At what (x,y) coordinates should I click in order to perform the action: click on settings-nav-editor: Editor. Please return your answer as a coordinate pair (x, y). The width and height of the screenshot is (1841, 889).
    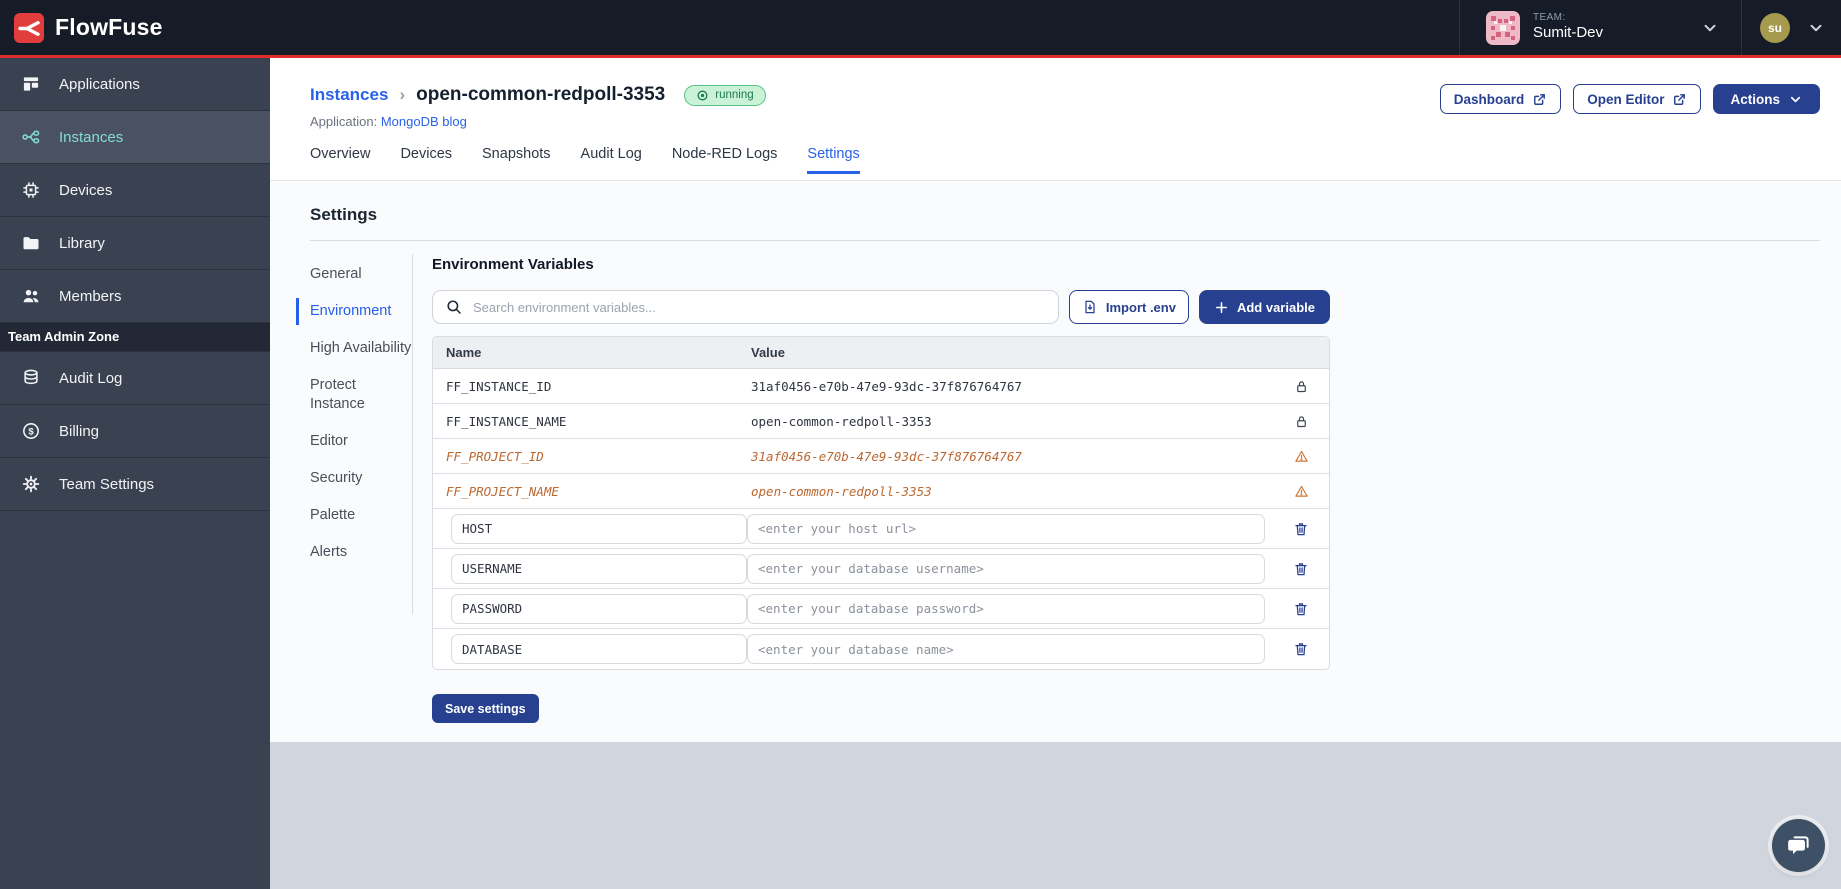
    Looking at the image, I should click on (361, 441).